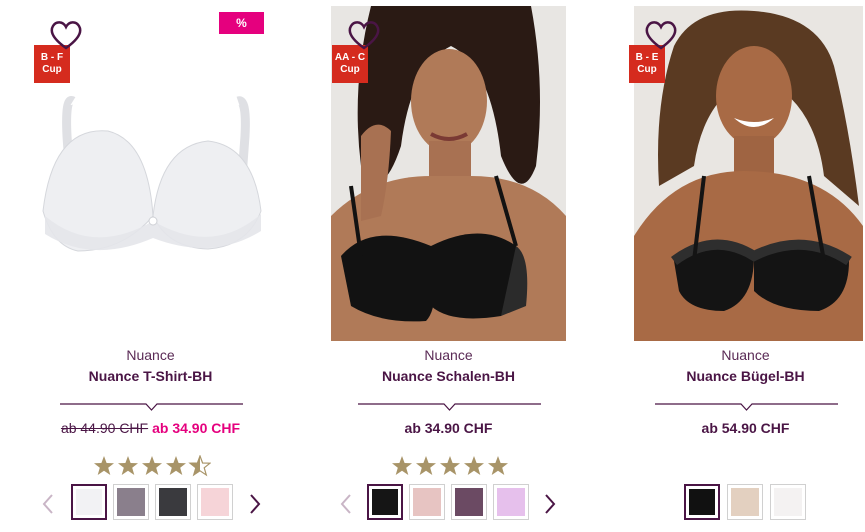  What do you see at coordinates (647, 57) in the screenshot?
I see `cup-badge-range: B - E` at bounding box center [647, 57].